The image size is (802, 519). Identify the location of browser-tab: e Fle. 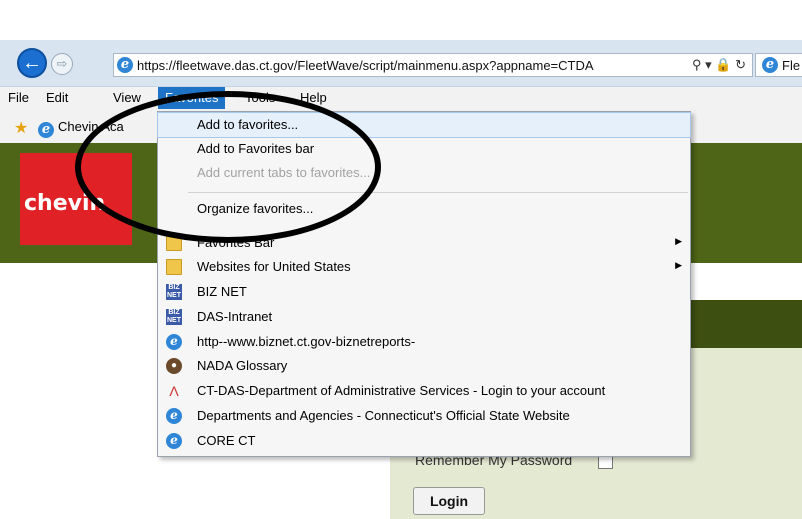
(778, 65).